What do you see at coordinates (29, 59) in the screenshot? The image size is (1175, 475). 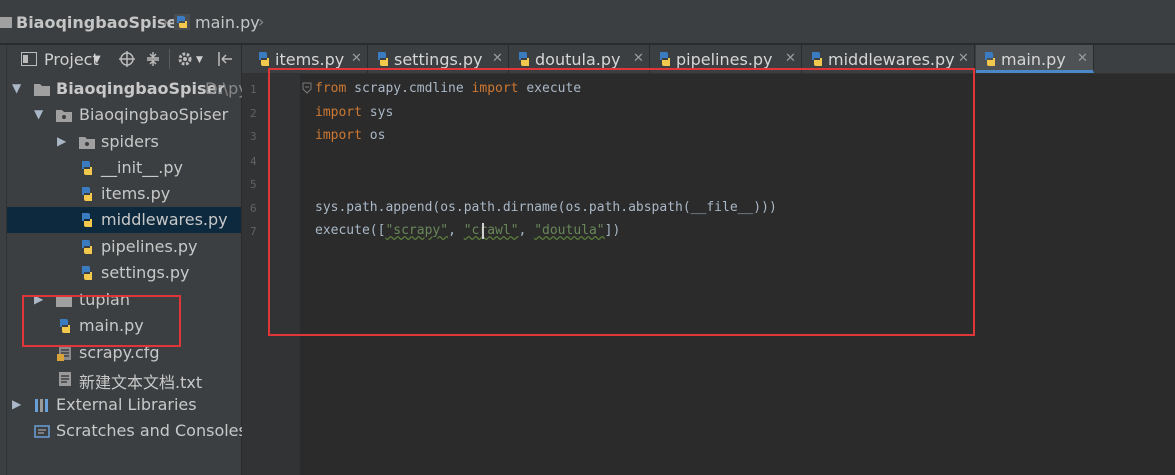 I see `project-view-icon` at bounding box center [29, 59].